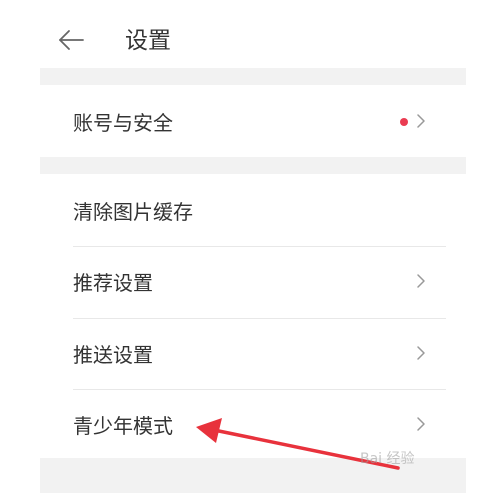  Describe the element at coordinates (123, 426) in the screenshot. I see `row-label: 青少年模式` at that location.